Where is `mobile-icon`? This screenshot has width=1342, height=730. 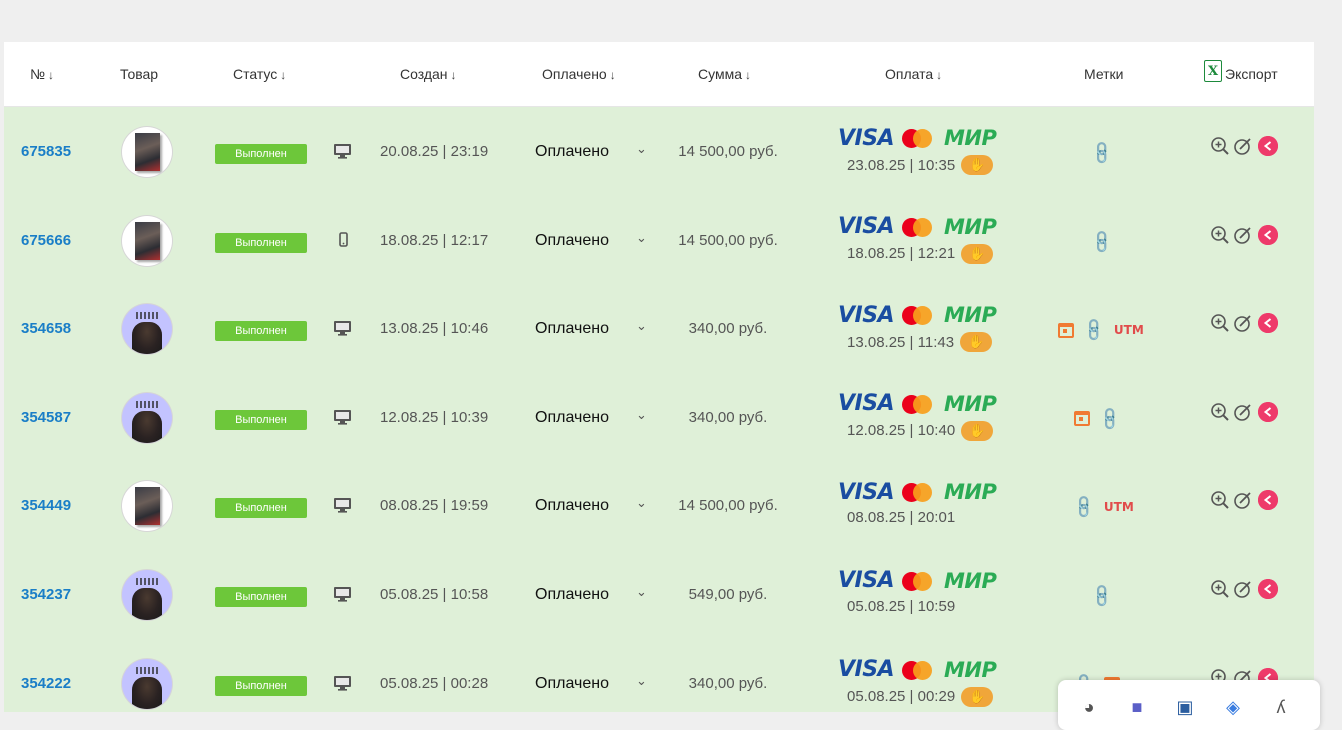 mobile-icon is located at coordinates (343, 240).